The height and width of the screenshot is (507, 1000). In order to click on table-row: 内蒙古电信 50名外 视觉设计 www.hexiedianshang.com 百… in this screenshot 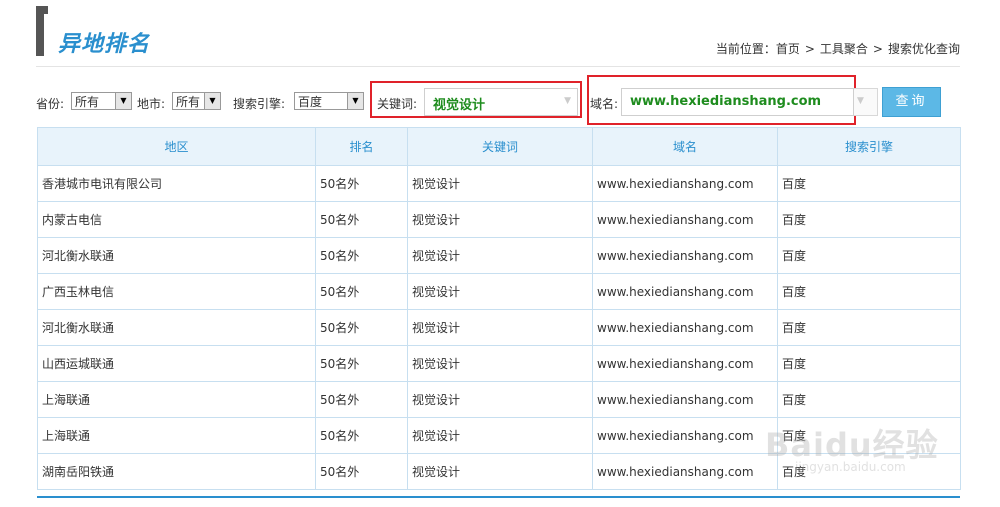, I will do `click(499, 219)`.